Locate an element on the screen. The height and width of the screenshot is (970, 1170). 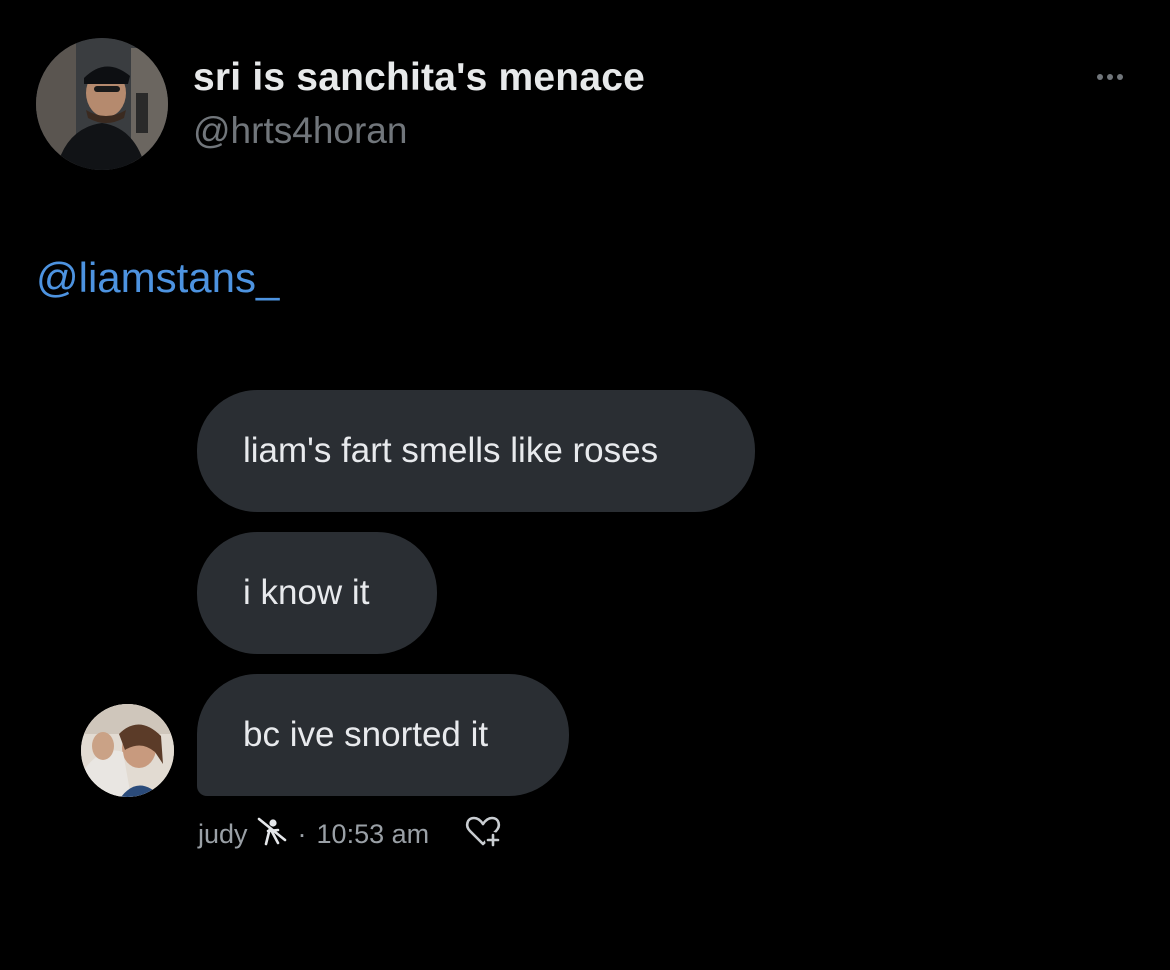
author-display-name: sri is sanchita's menace is located at coordinates (419, 78).